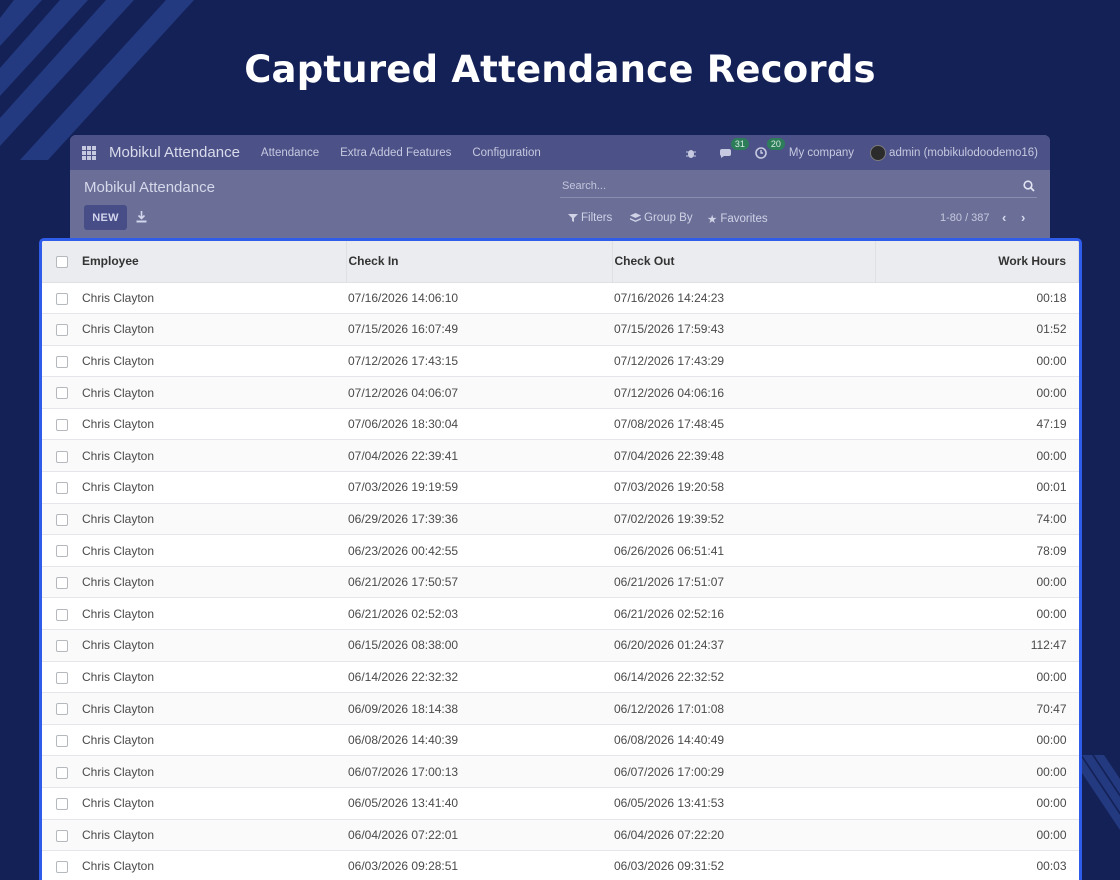 The width and height of the screenshot is (1120, 880). What do you see at coordinates (669, 834) in the screenshot?
I see `cell-check-out: 06/04/2026 07:22:20` at bounding box center [669, 834].